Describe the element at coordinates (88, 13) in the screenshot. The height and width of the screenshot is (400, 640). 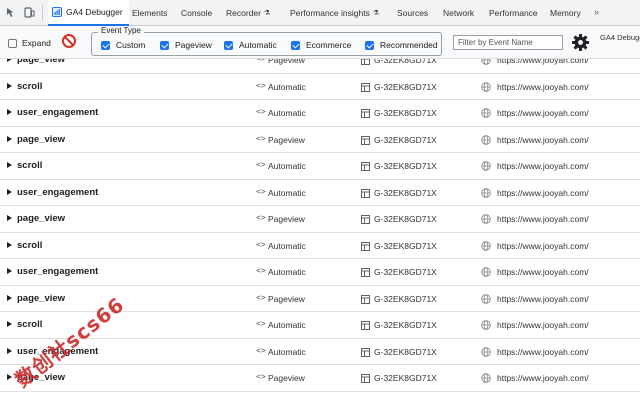
I see `tab-ga4-debugger: GA4 Debugger` at that location.